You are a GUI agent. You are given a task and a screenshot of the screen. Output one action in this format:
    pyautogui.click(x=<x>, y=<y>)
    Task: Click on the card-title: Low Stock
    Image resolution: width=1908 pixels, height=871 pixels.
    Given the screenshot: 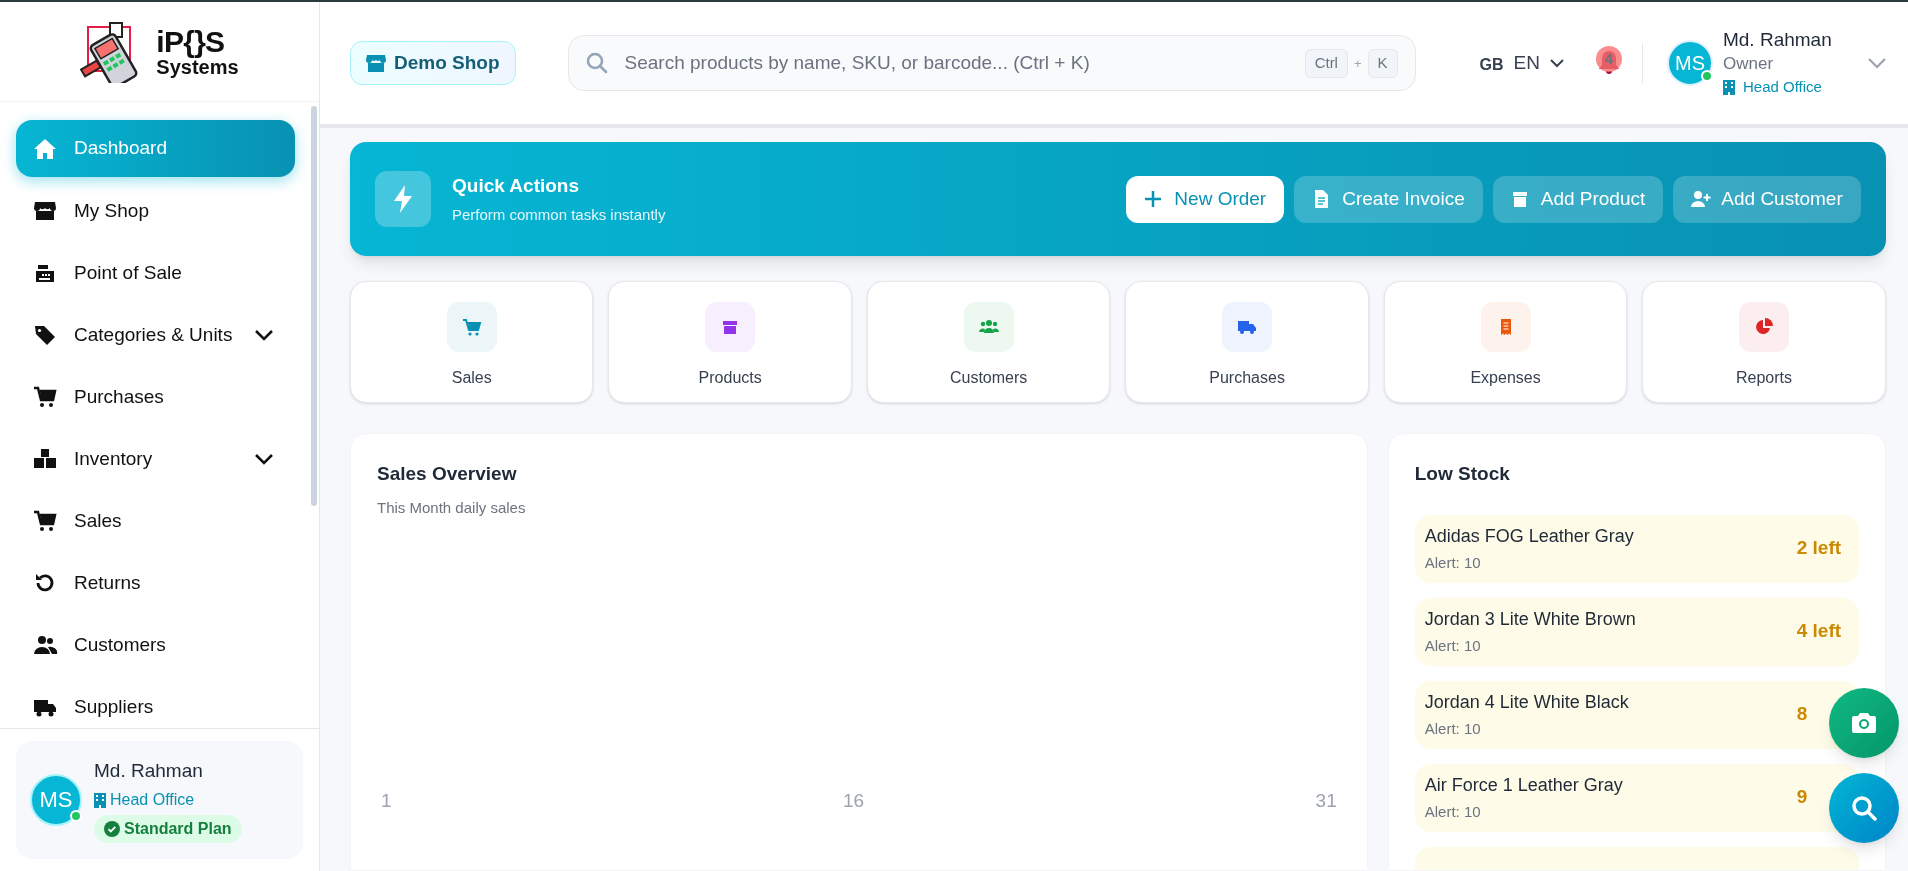 What is the action you would take?
    pyautogui.click(x=1462, y=474)
    